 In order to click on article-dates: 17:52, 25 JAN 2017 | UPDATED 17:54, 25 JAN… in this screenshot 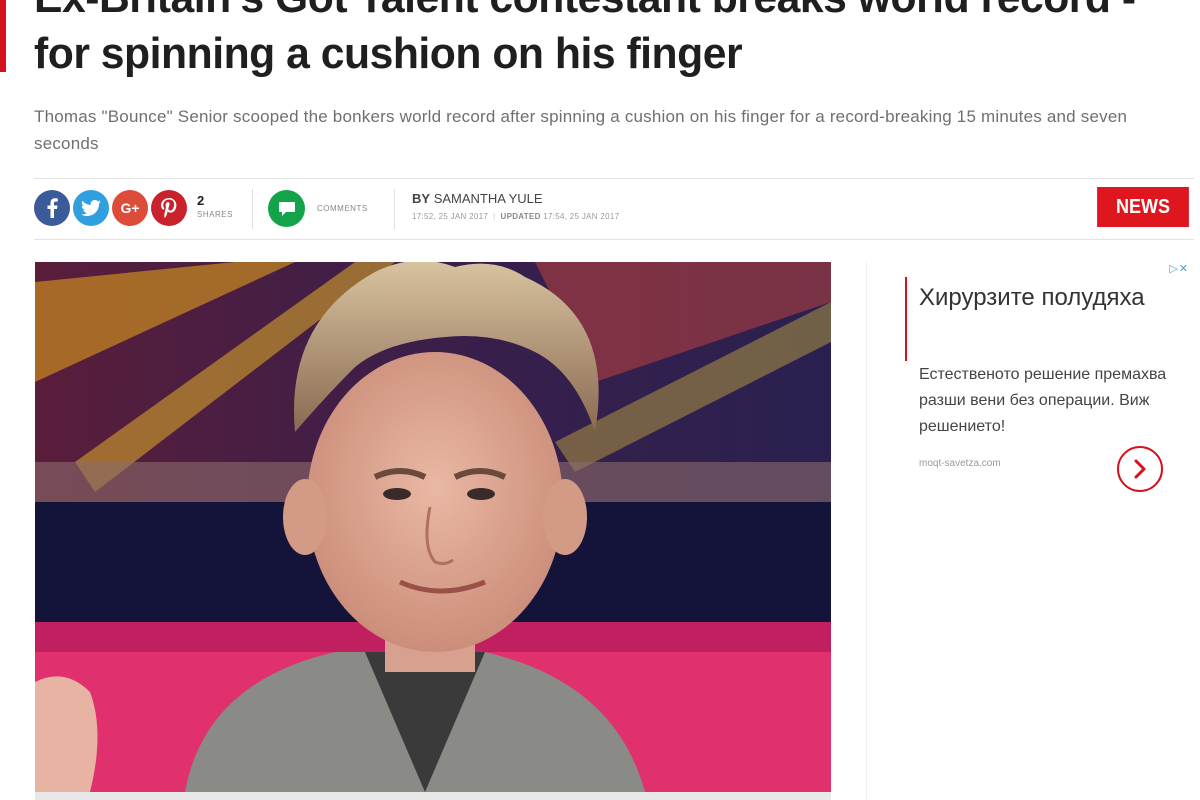, I will do `click(516, 216)`.